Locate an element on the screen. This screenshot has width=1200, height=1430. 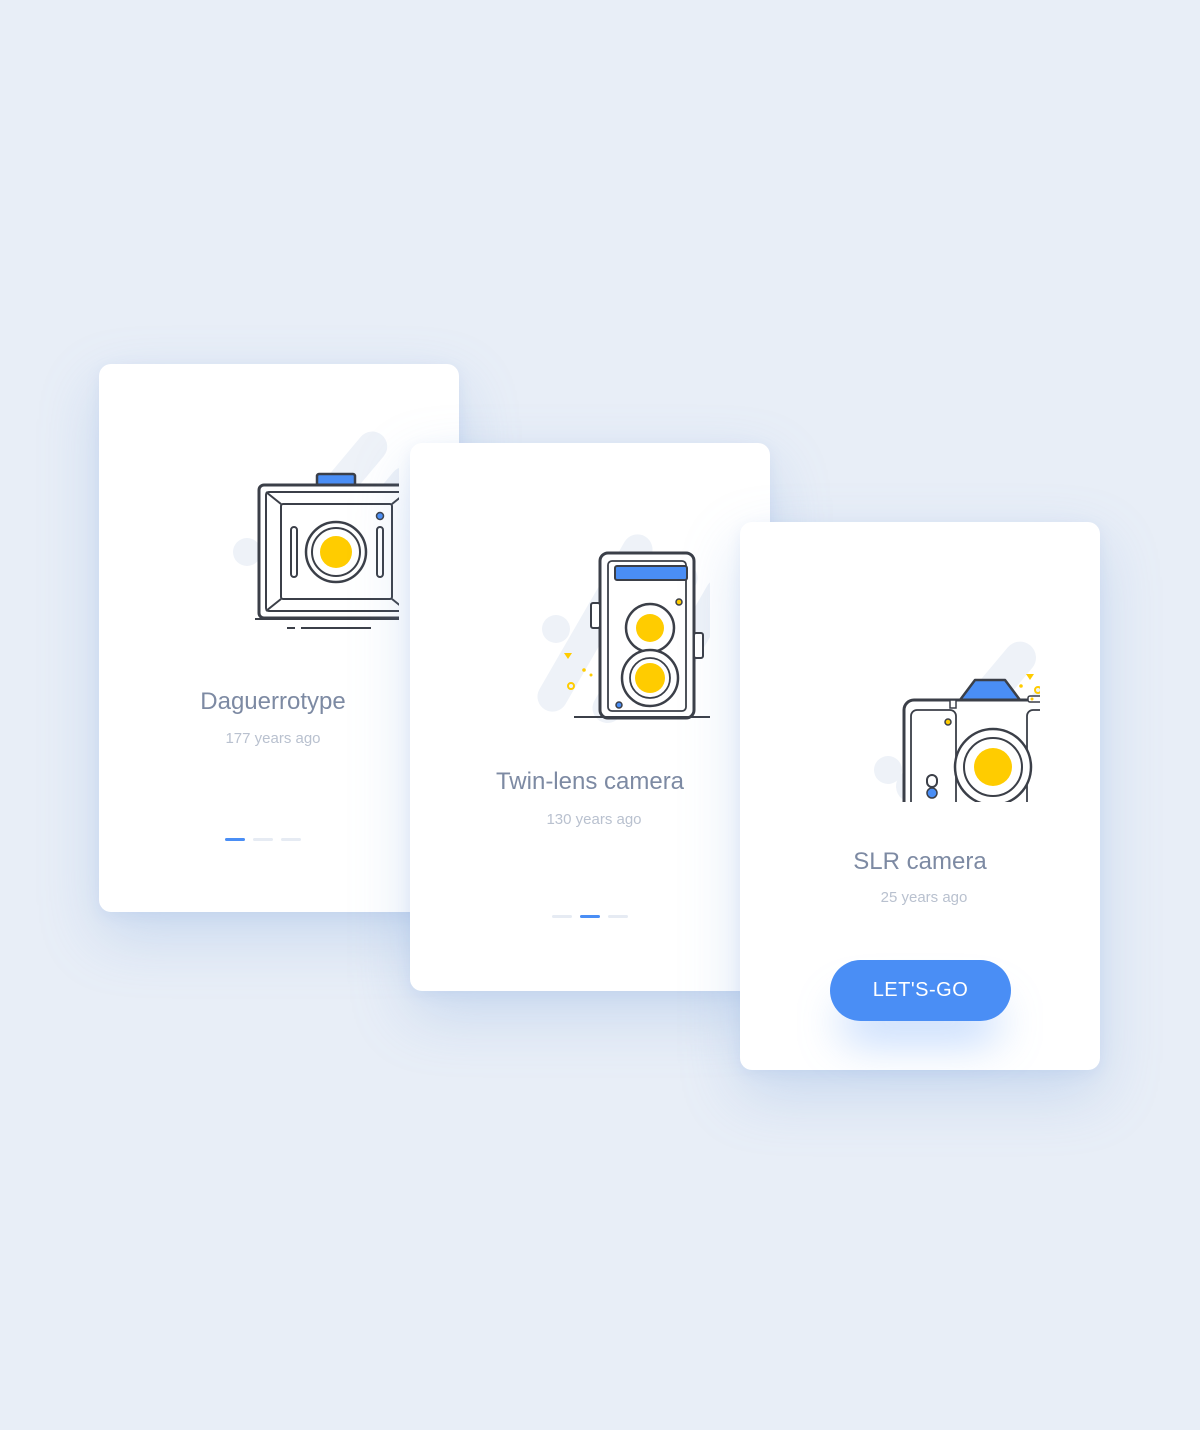
twin-lens-camera-icon is located at coordinates (623, 628).